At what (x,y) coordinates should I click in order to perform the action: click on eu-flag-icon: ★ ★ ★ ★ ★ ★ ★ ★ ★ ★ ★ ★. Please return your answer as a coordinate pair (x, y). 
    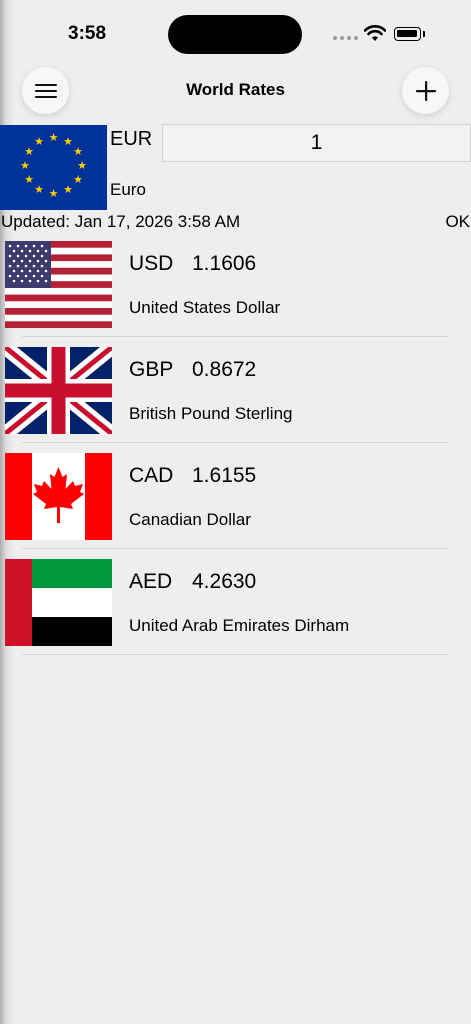
    Looking at the image, I should click on (53, 167).